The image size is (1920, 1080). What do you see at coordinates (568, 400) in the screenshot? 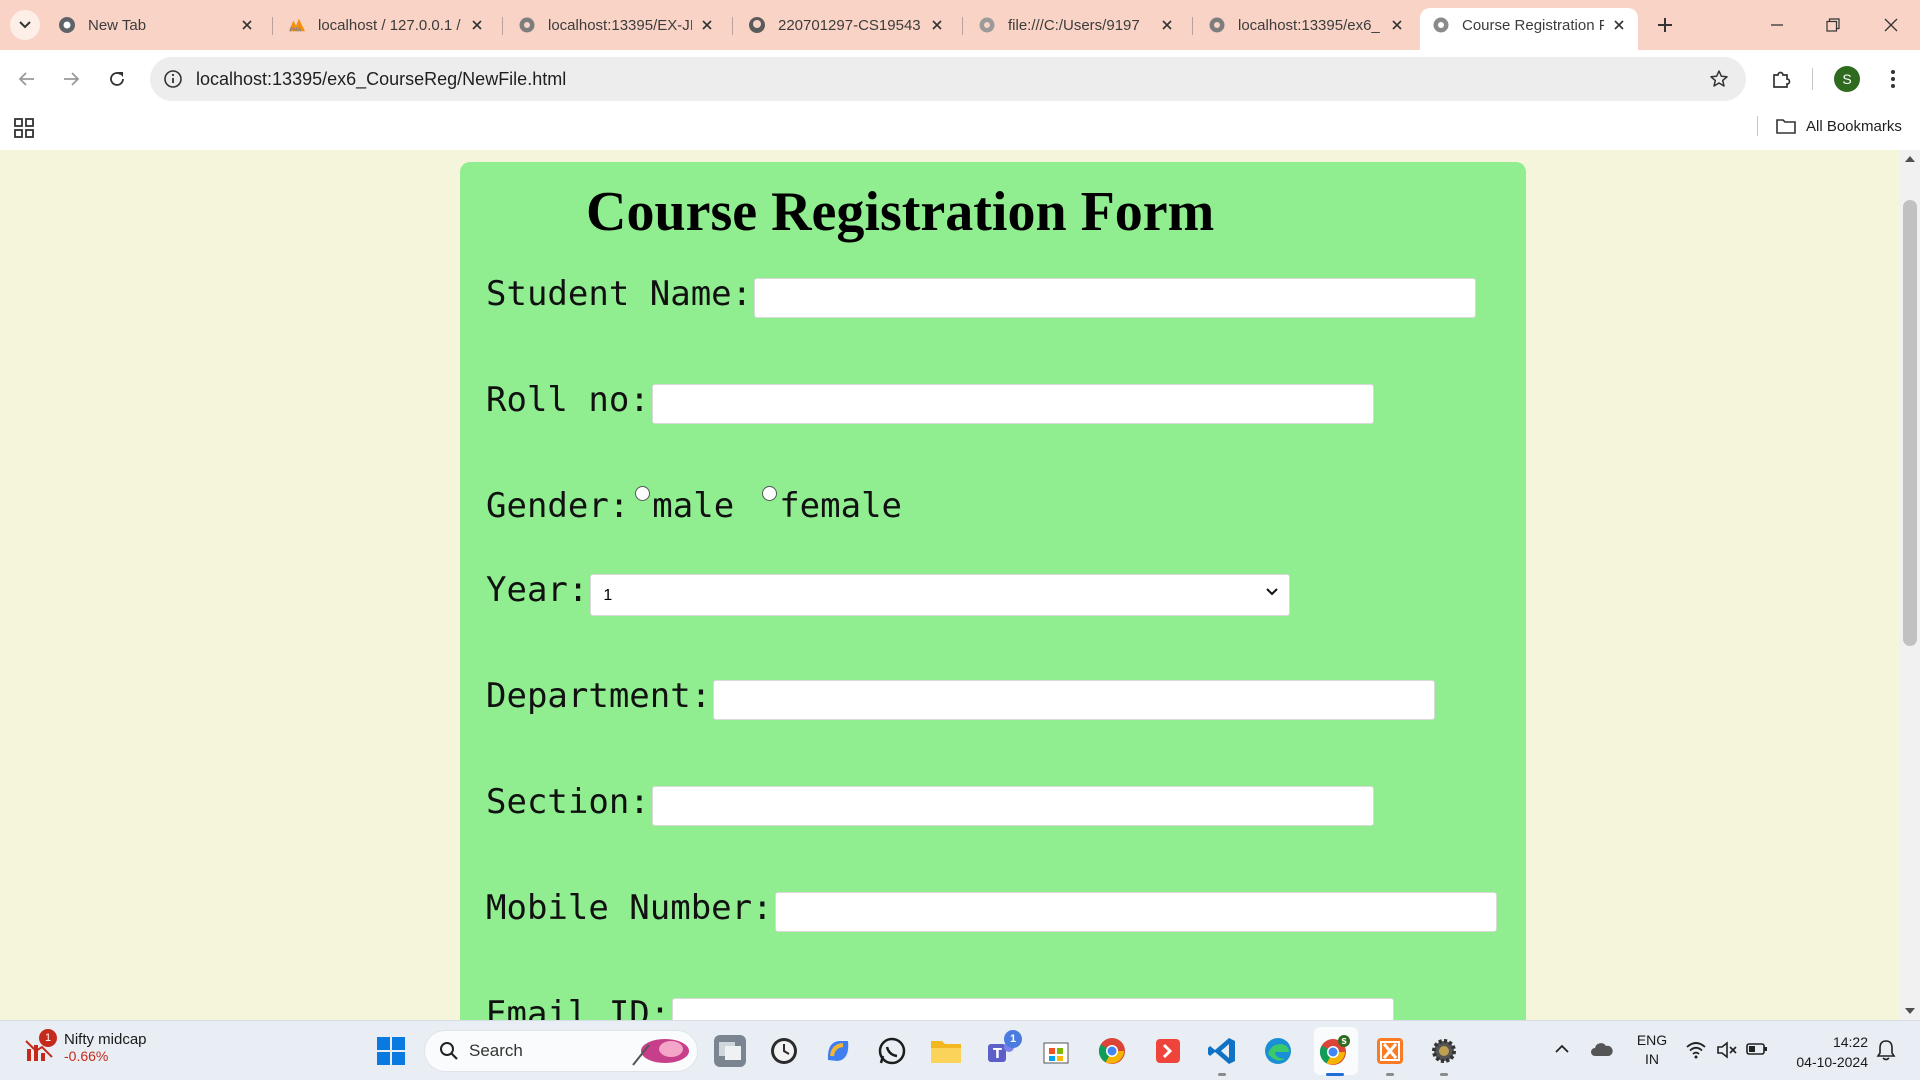
I see `roll-no-label: Roll no:` at bounding box center [568, 400].